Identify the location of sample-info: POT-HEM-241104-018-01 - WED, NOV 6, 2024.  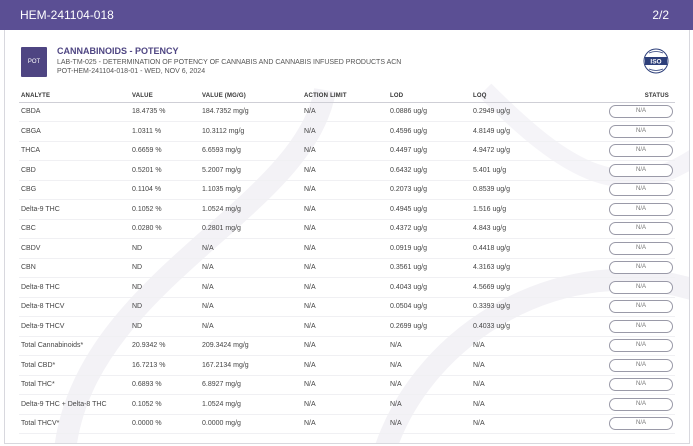
(131, 71).